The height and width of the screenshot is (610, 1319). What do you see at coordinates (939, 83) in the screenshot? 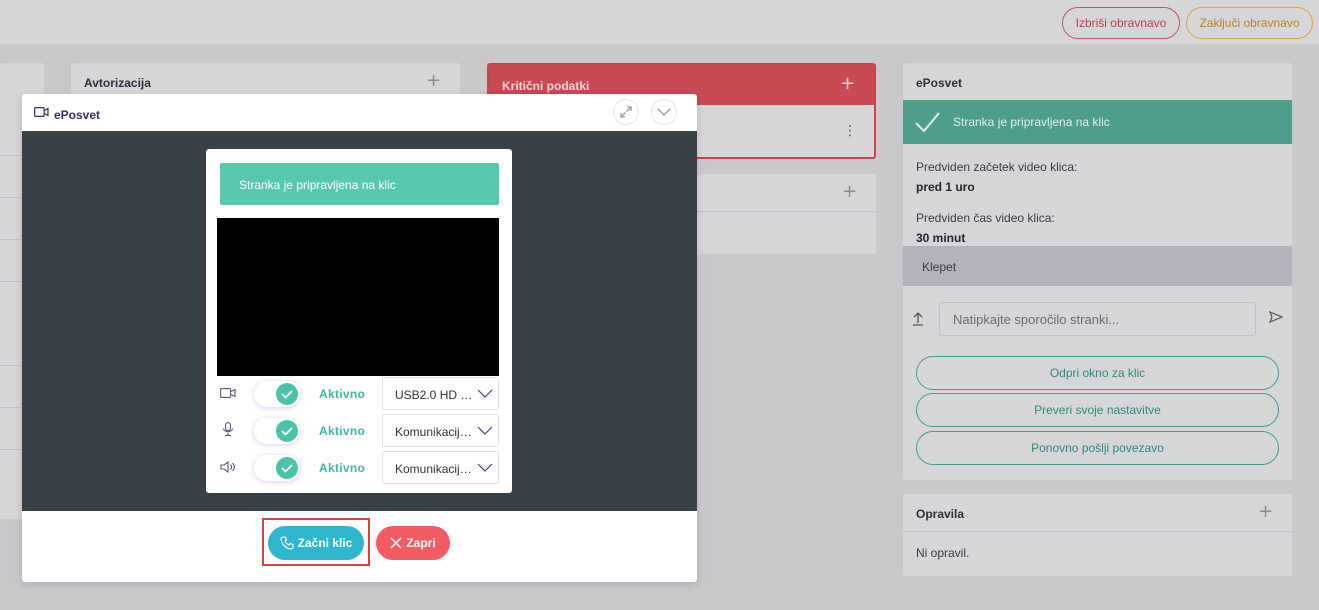
I see `eposvet-card-title: ePosvet` at bounding box center [939, 83].